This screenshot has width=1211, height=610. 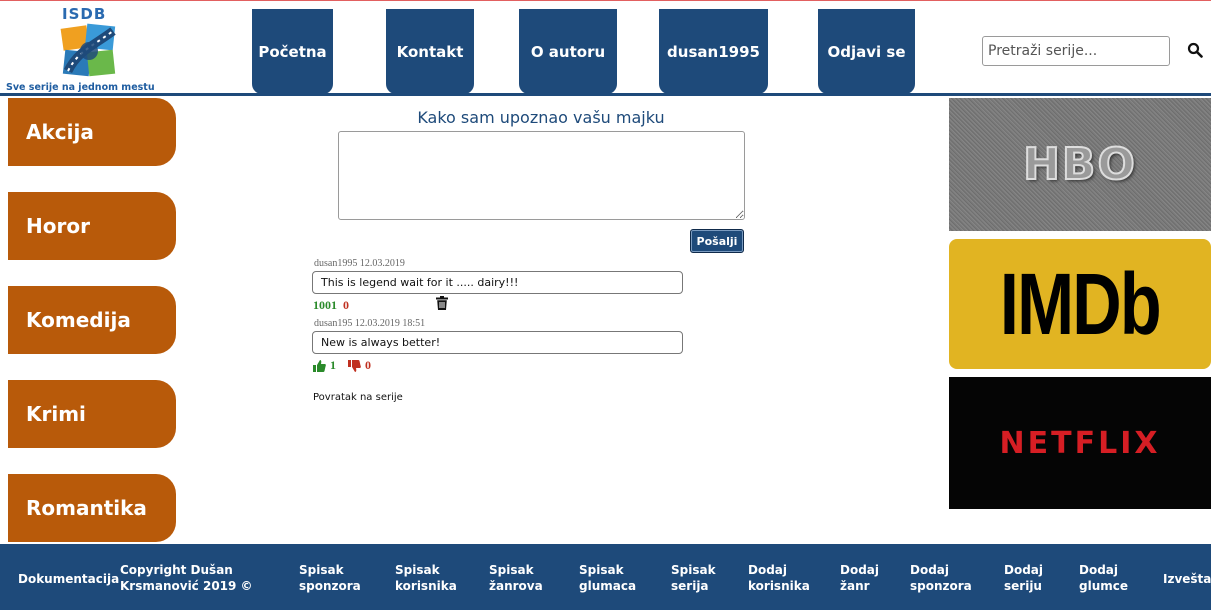 I want to click on footer-actors-list-link: Spisak glumaca, so click(x=614, y=578).